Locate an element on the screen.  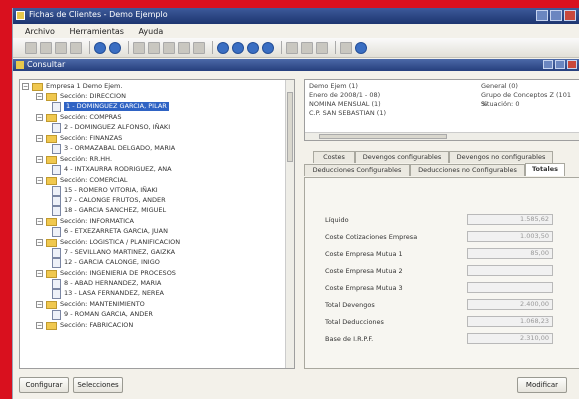
minimize-icon is located at coordinates (542, 15).